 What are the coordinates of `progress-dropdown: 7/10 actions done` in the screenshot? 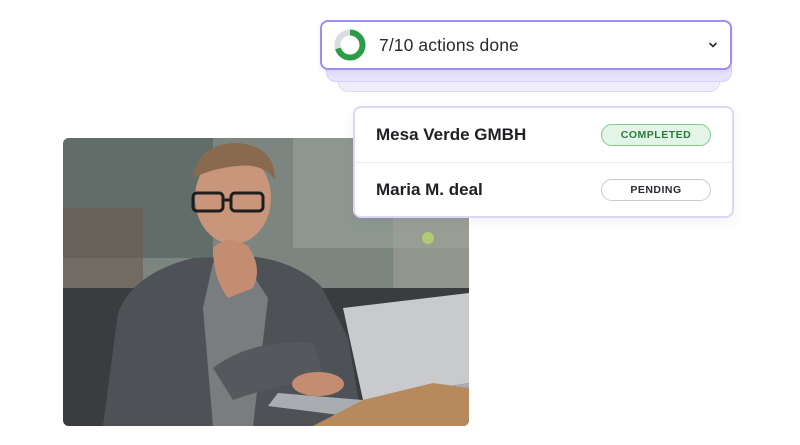 It's located at (526, 45).